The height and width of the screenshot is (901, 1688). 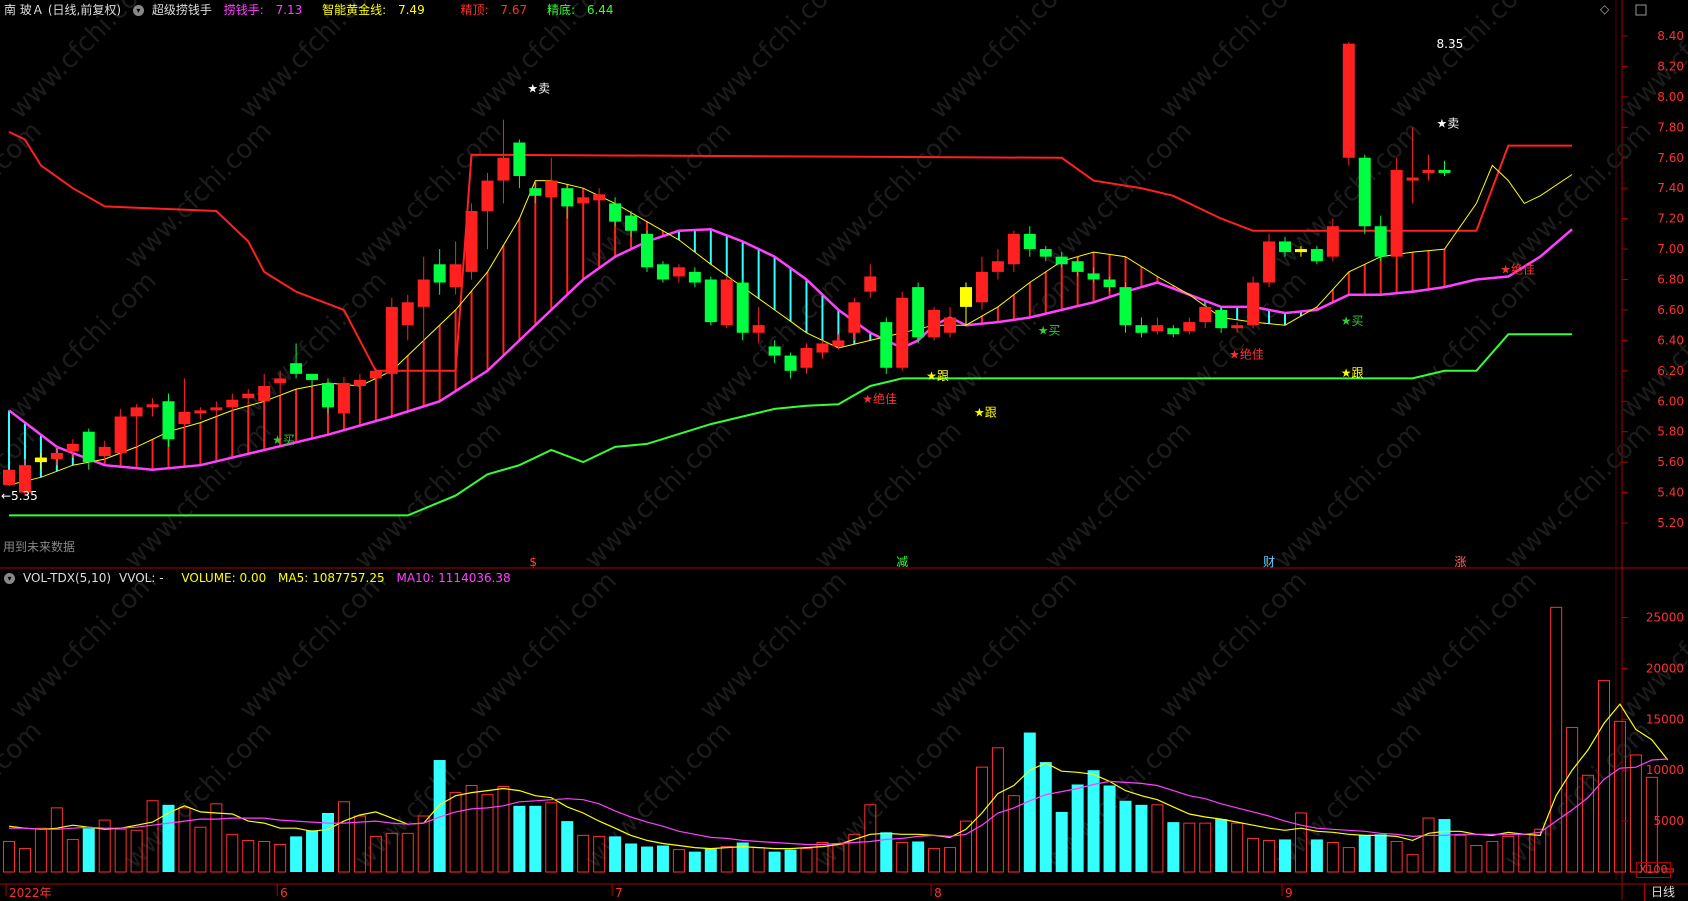 I want to click on y-tick-label: 5.60, so click(x=1670, y=462).